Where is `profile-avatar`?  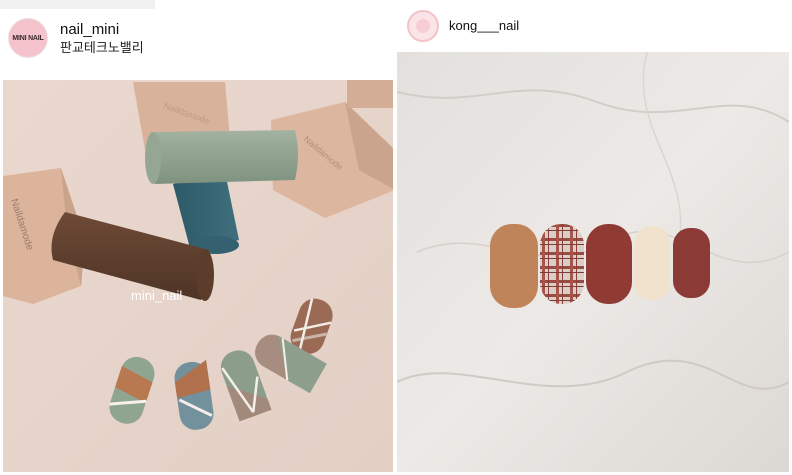
profile-avatar is located at coordinates (423, 26).